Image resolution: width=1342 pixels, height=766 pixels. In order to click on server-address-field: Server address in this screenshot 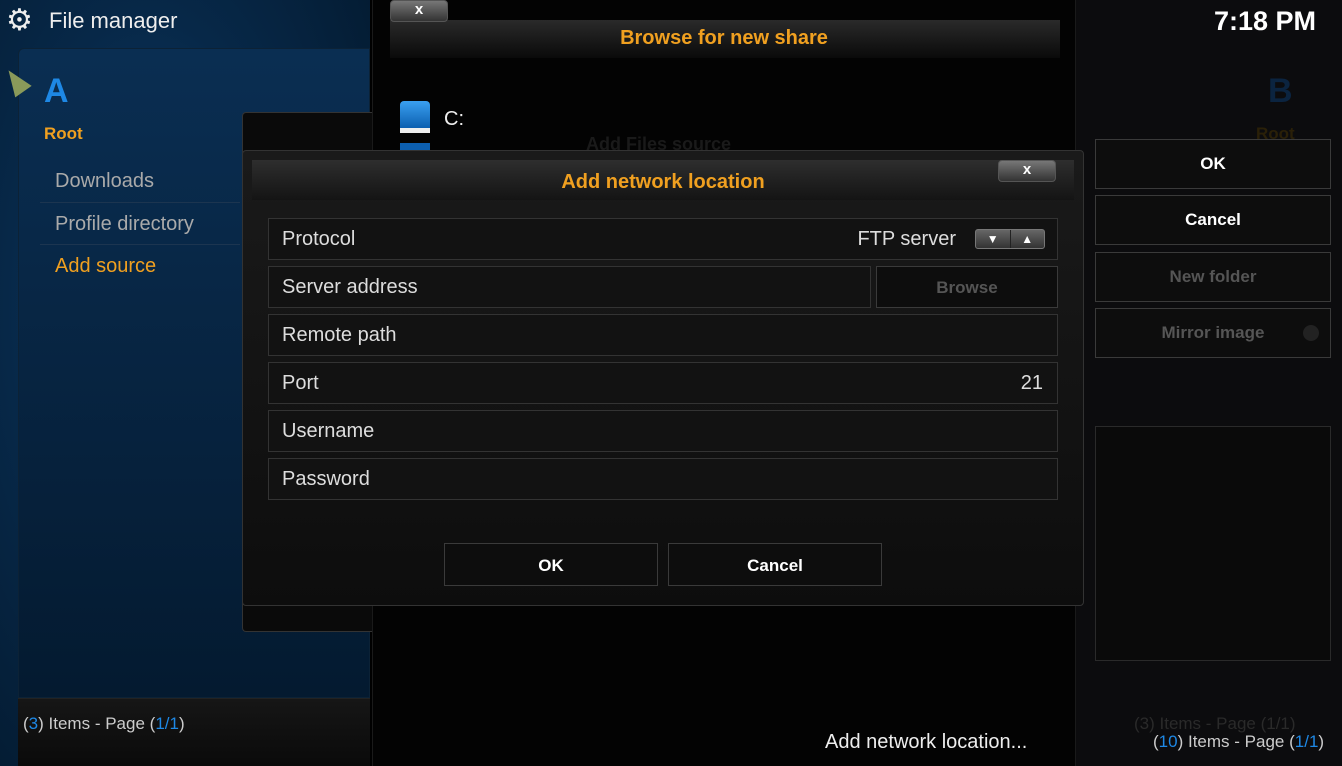, I will do `click(569, 287)`.